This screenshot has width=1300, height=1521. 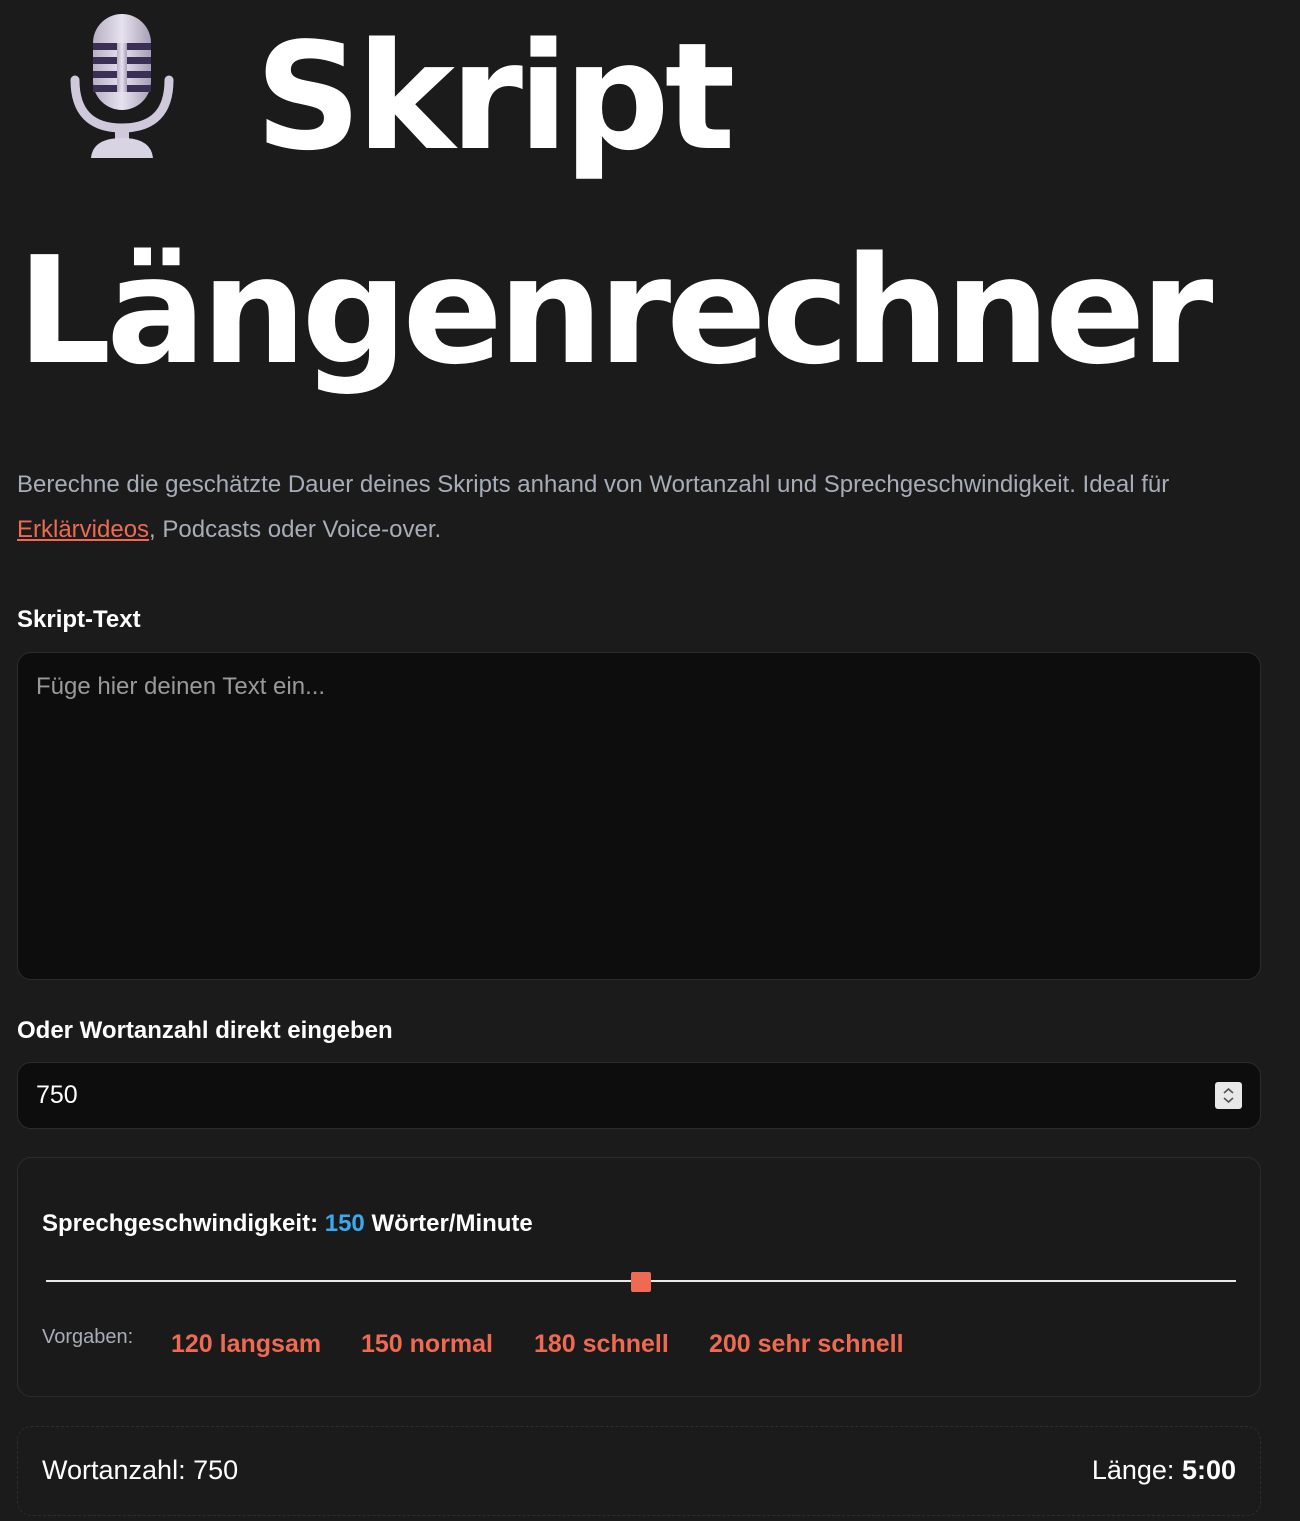 What do you see at coordinates (495, 97) in the screenshot?
I see `title-line-1: Skript` at bounding box center [495, 97].